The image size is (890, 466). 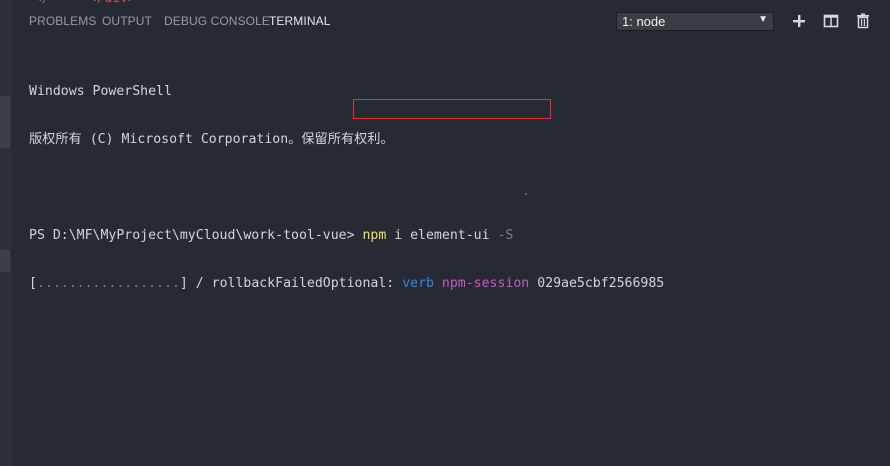 What do you see at coordinates (597, 283) in the screenshot?
I see `npm-session-id: 029ae5cbf2566985` at bounding box center [597, 283].